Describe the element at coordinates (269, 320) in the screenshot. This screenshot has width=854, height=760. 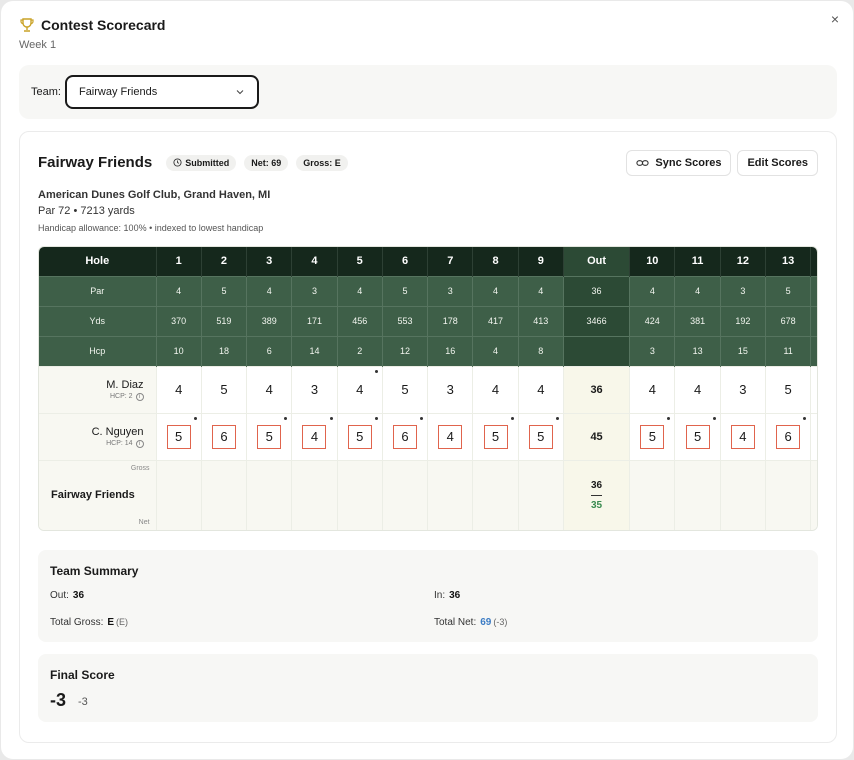
I see `yds-cell: 389` at that location.